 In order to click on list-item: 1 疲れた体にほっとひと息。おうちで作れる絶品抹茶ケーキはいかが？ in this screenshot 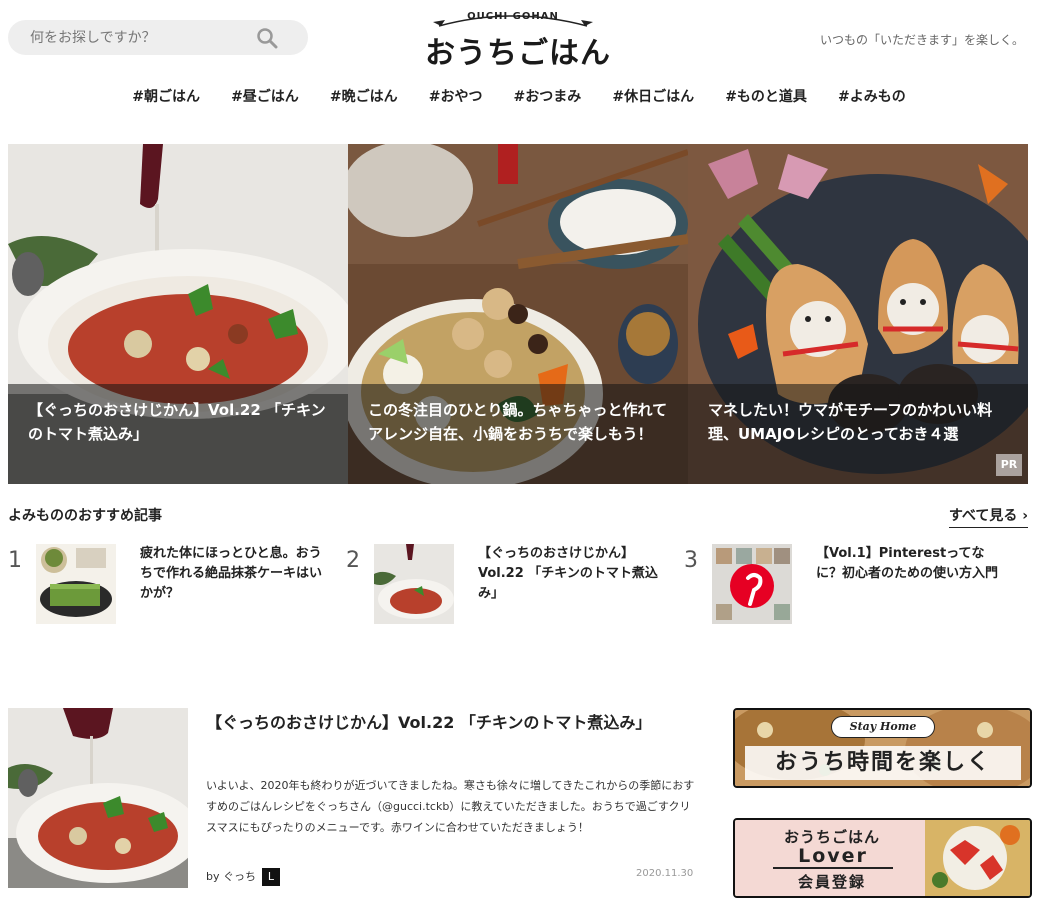, I will do `click(173, 584)`.